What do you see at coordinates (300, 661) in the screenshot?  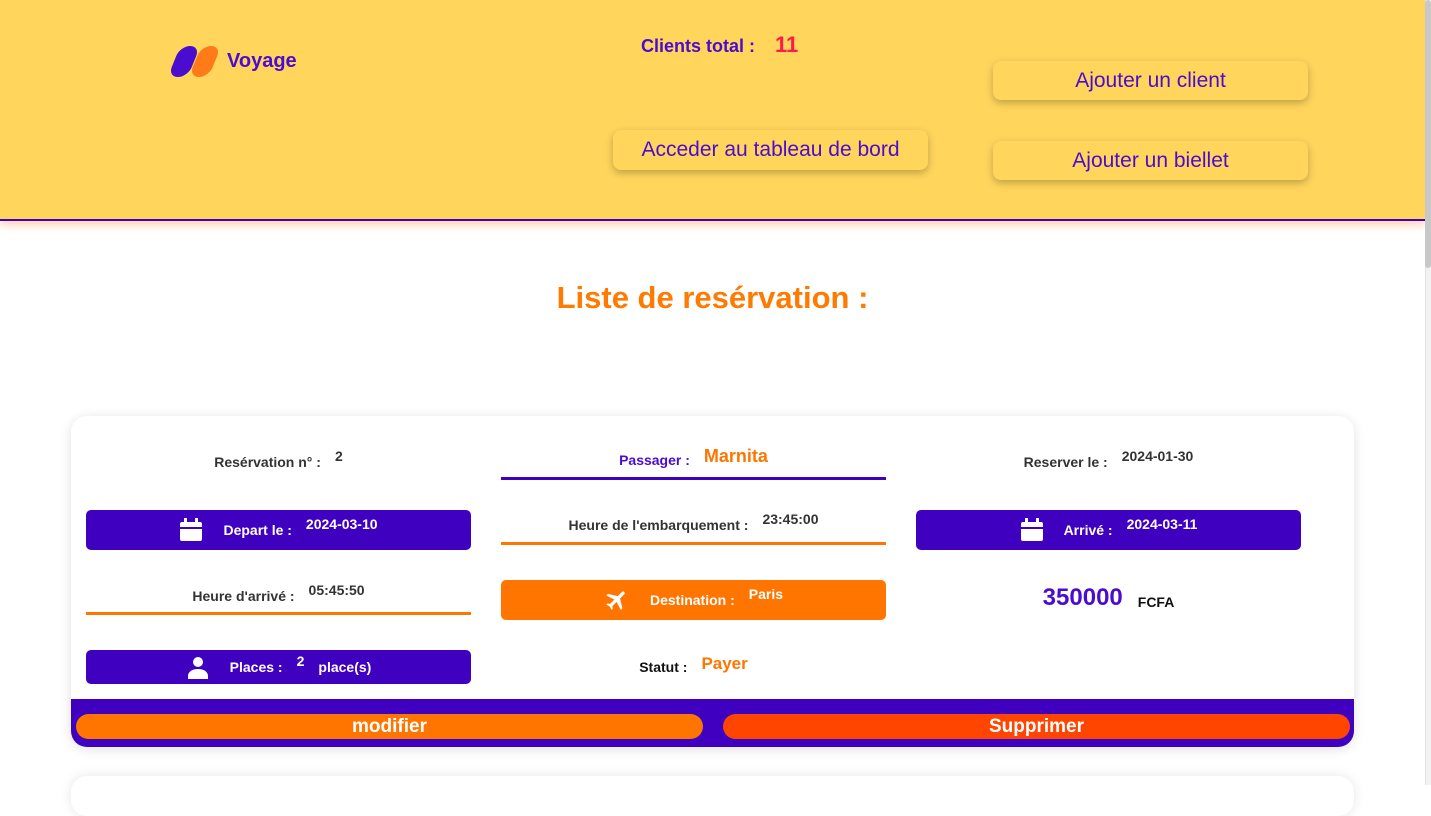 I see `places-value: 2` at bounding box center [300, 661].